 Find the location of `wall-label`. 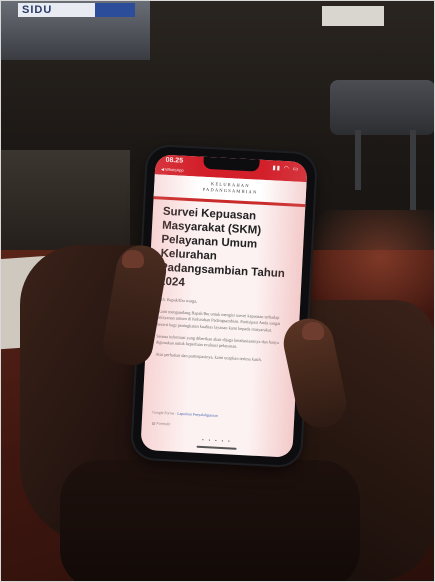

wall-label is located at coordinates (353, 16).